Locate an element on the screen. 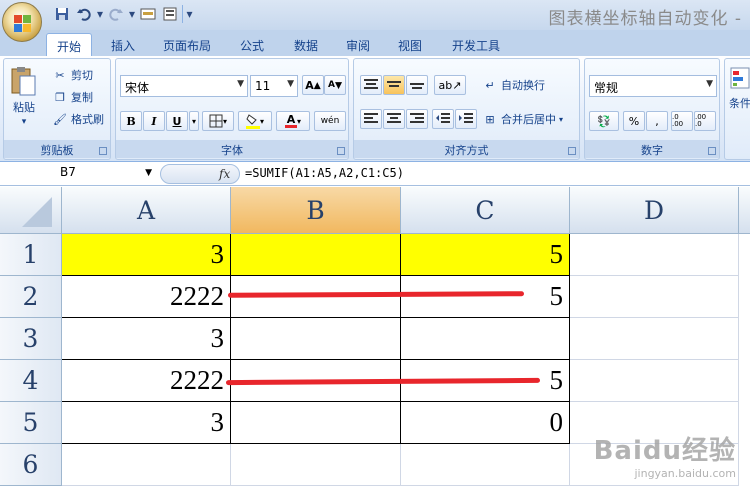 This screenshot has height=486, width=750. underline-dropdown-icon: ▾ is located at coordinates (194, 121).